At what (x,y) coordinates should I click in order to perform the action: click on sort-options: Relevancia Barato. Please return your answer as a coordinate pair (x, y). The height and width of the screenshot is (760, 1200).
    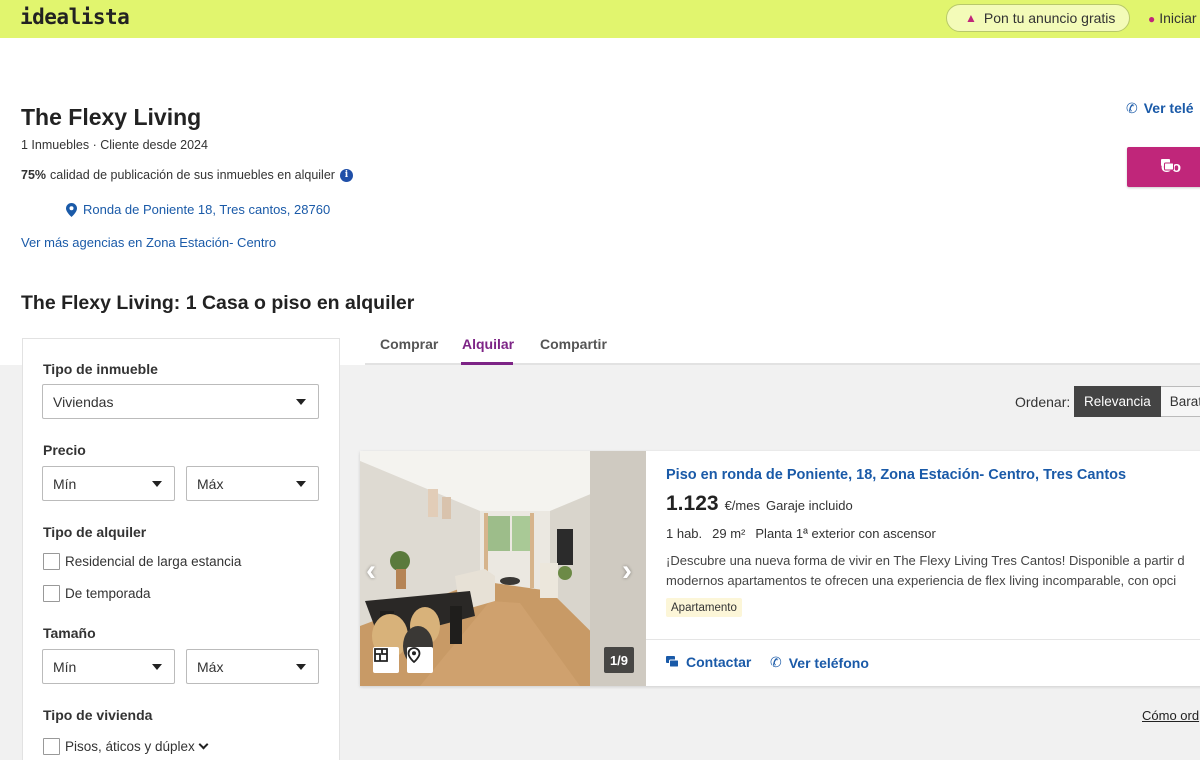
    Looking at the image, I should click on (1137, 401).